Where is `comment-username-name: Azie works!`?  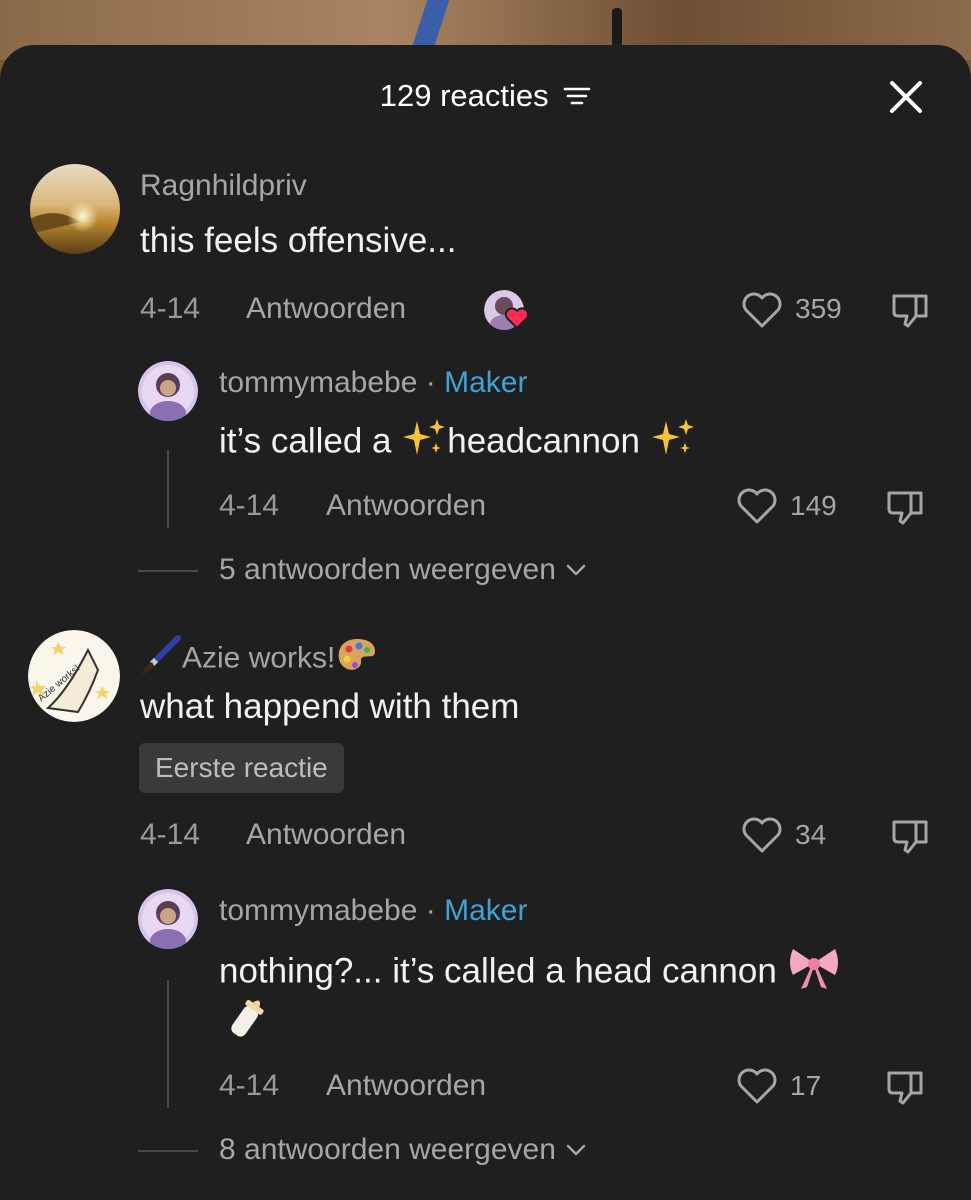 comment-username-name: Azie works! is located at coordinates (258, 657).